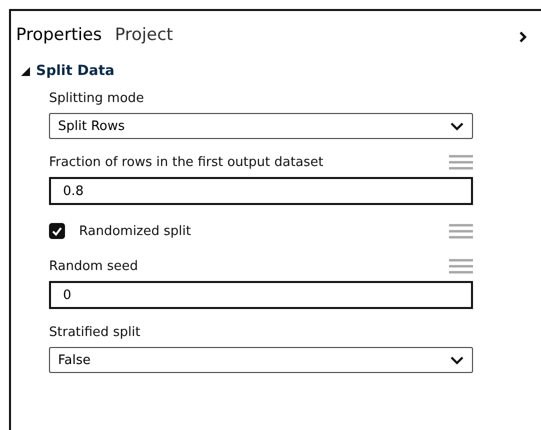 The height and width of the screenshot is (430, 541). What do you see at coordinates (261, 360) in the screenshot?
I see `dropdown: False` at bounding box center [261, 360].